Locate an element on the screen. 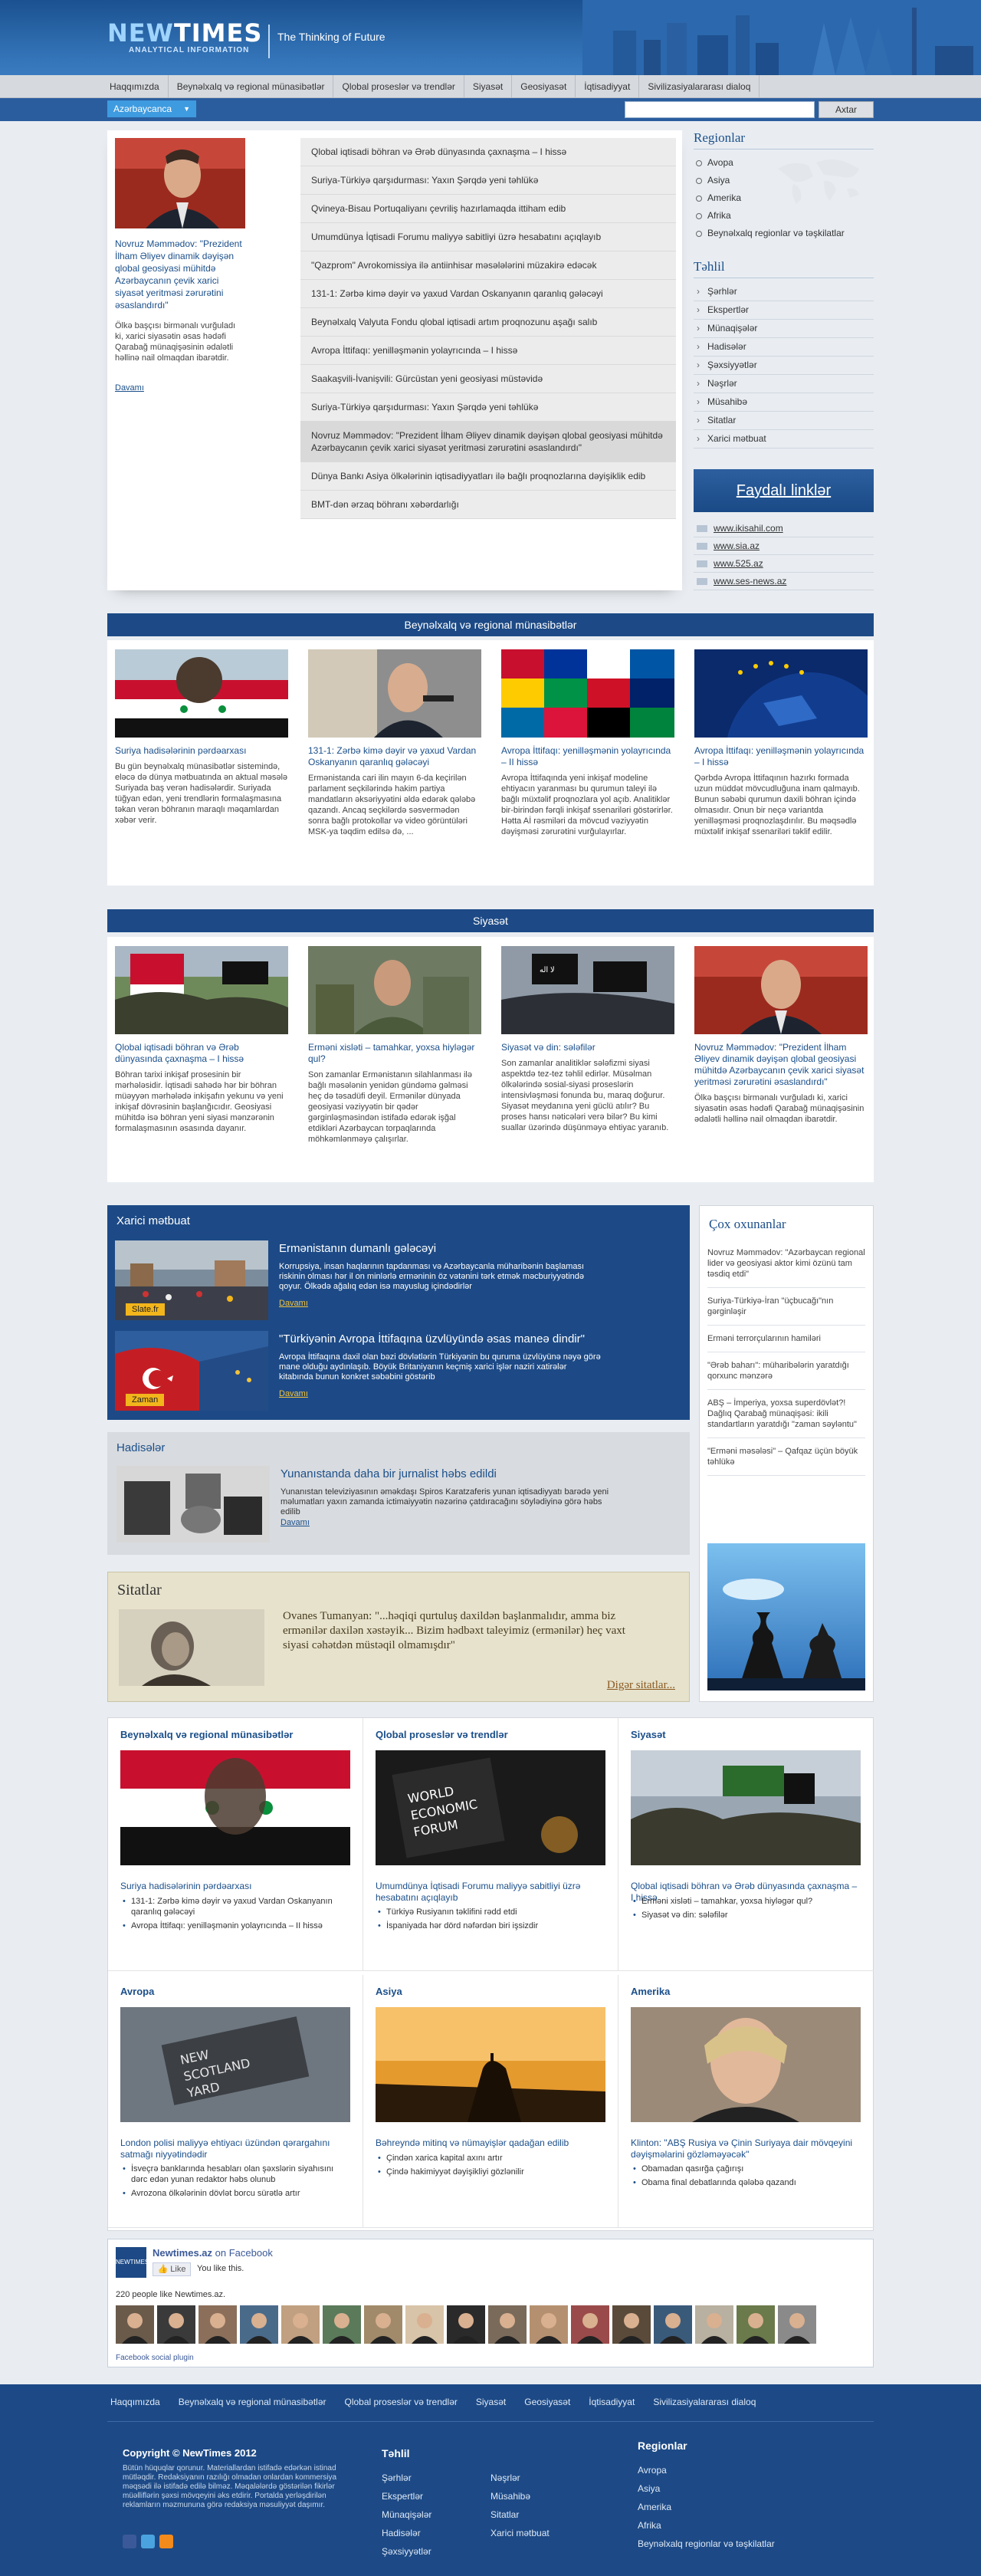  foreign-press-heading: Xarici mətbuat is located at coordinates (153, 1221).